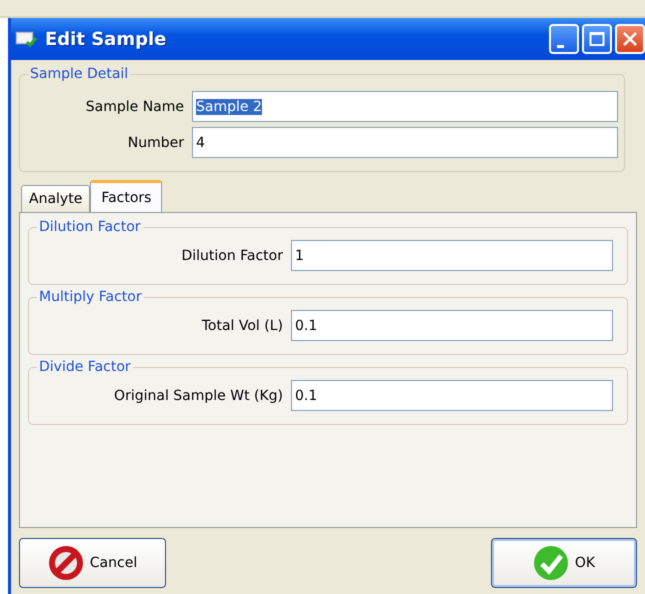 The width and height of the screenshot is (645, 594). I want to click on tab: Analyte, so click(55, 198).